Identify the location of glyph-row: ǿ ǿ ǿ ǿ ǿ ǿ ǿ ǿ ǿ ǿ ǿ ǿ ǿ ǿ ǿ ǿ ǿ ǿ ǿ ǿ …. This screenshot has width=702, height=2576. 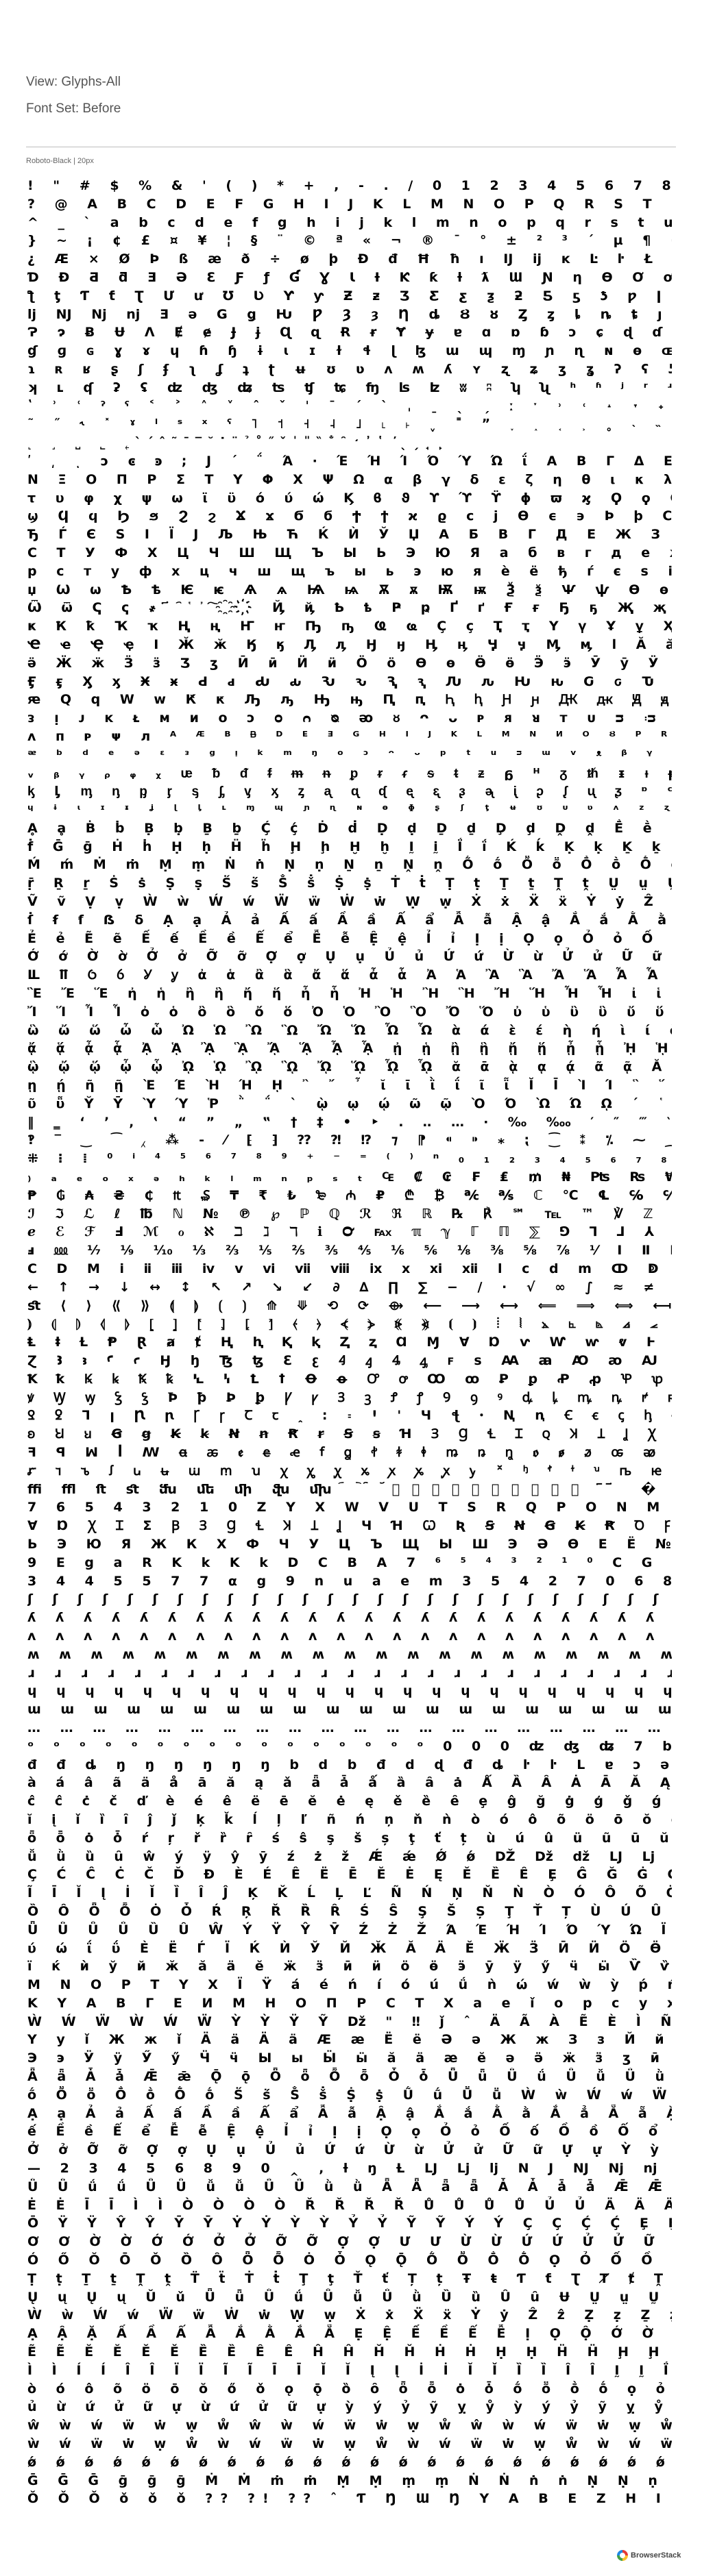
(349, 2462).